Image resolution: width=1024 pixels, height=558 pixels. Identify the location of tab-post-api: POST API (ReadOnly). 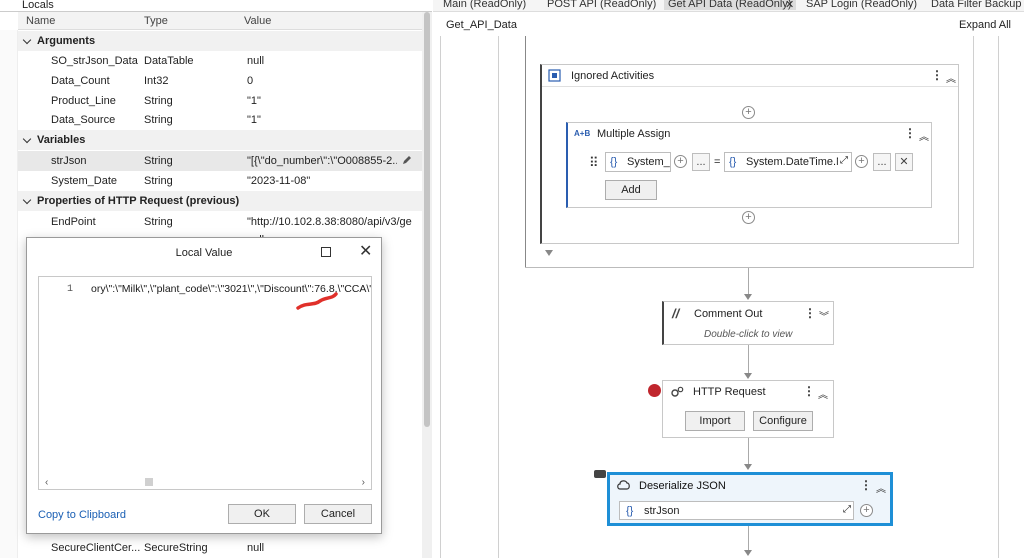
(601, 5).